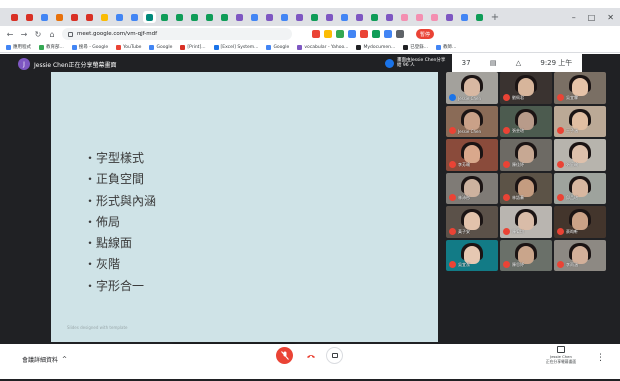  I want to click on address-bar: meet.google.com/vm-qjf-mdf, so click(177, 34).